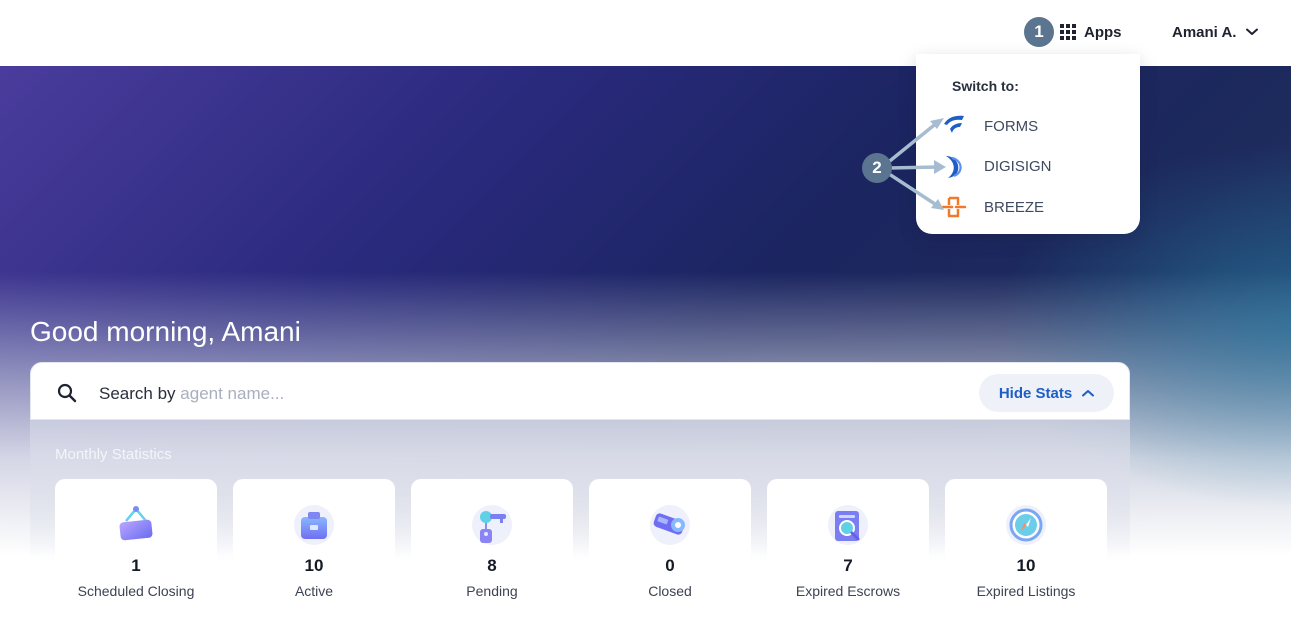 The height and width of the screenshot is (632, 1291). I want to click on chevron-up-icon, so click(1088, 393).